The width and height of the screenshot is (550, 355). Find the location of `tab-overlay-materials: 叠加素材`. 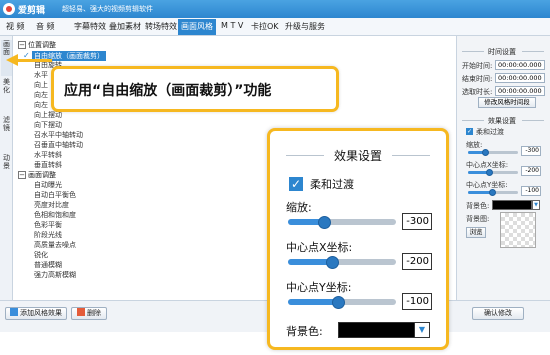

tab-overlay-materials: 叠加素材 is located at coordinates (125, 26).